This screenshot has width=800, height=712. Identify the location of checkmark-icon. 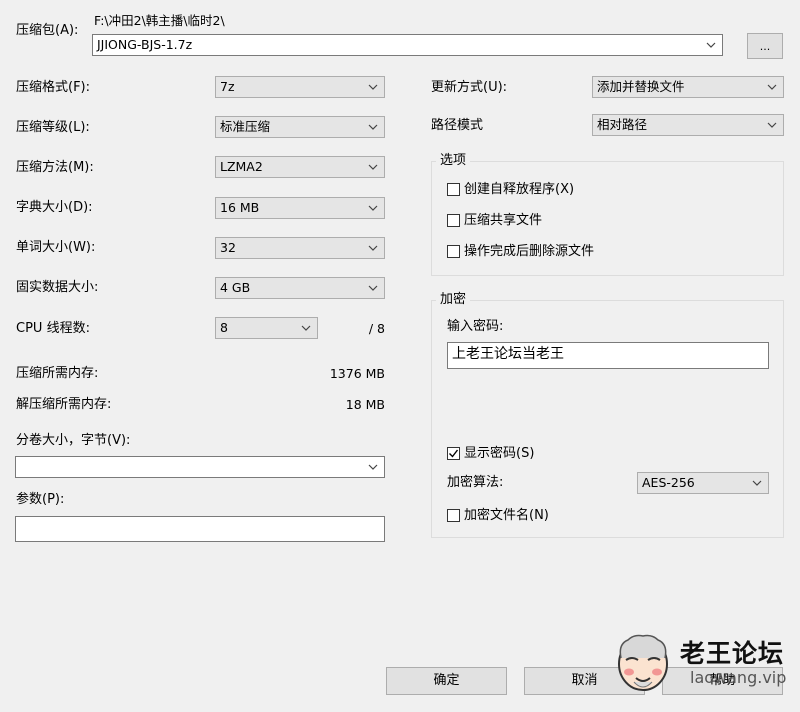
(454, 453).